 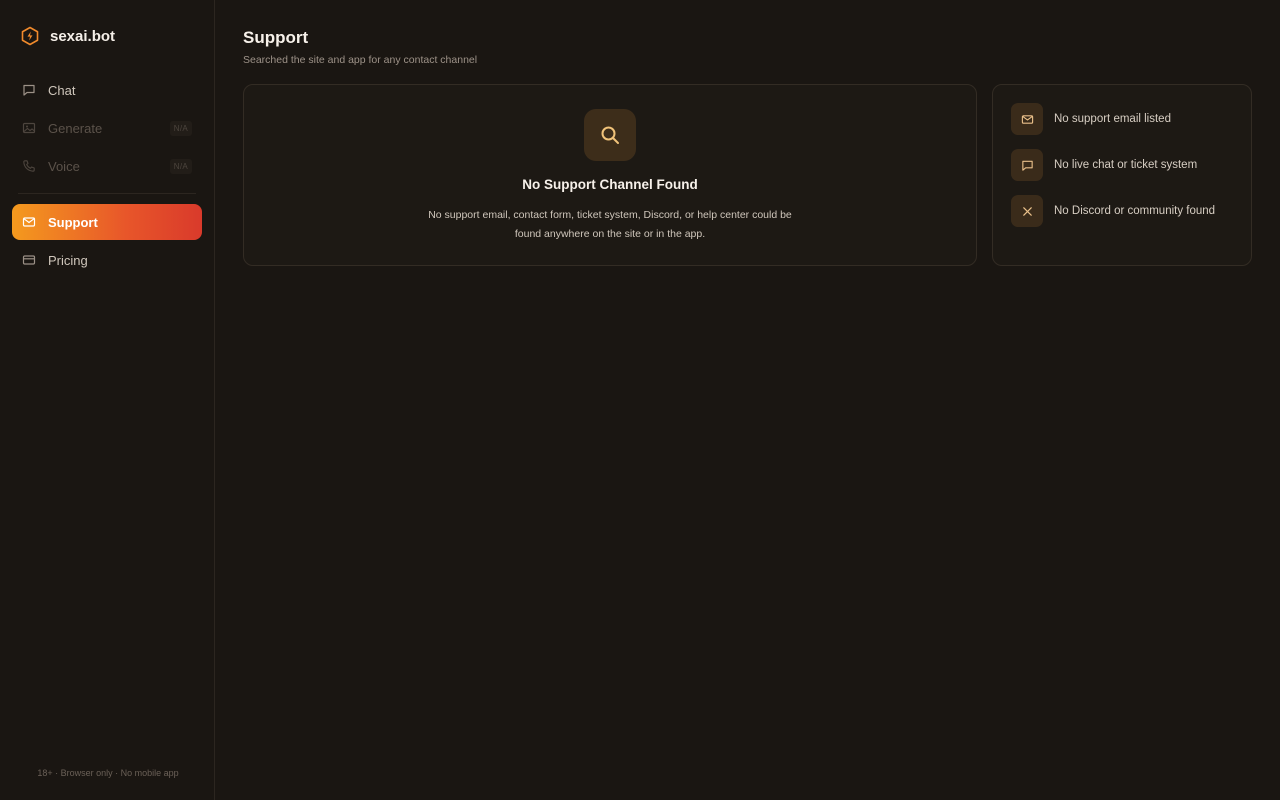 What do you see at coordinates (276, 37) in the screenshot?
I see `page-title: Support` at bounding box center [276, 37].